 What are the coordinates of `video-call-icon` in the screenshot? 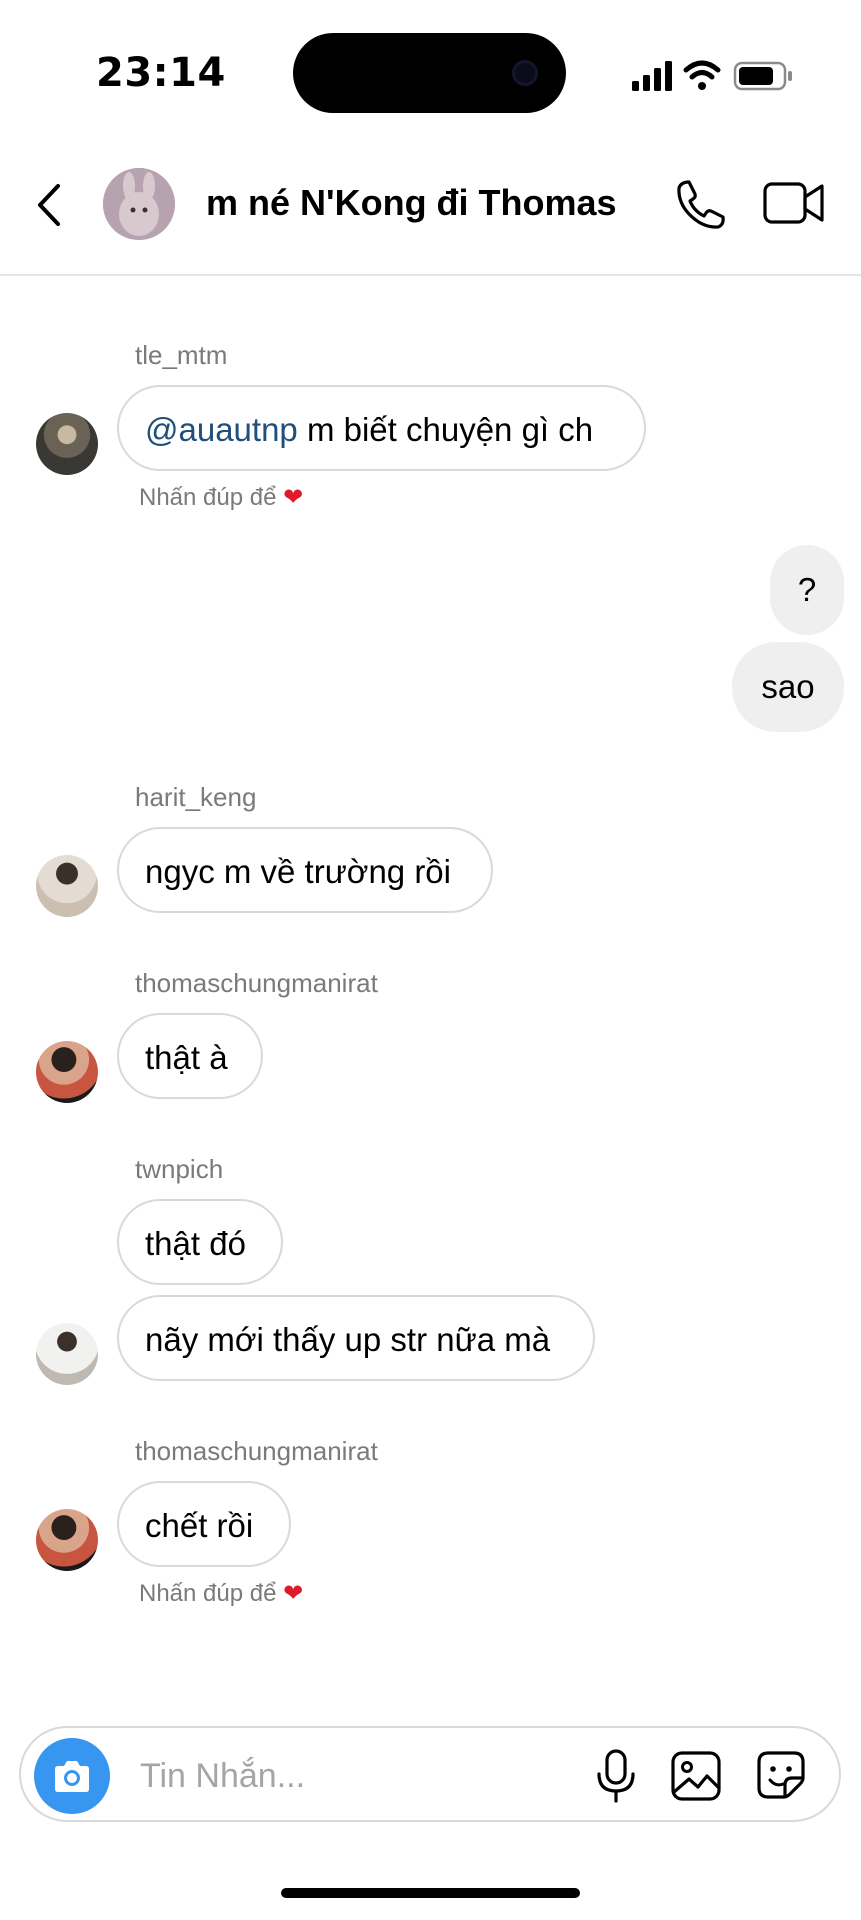 It's located at (794, 203).